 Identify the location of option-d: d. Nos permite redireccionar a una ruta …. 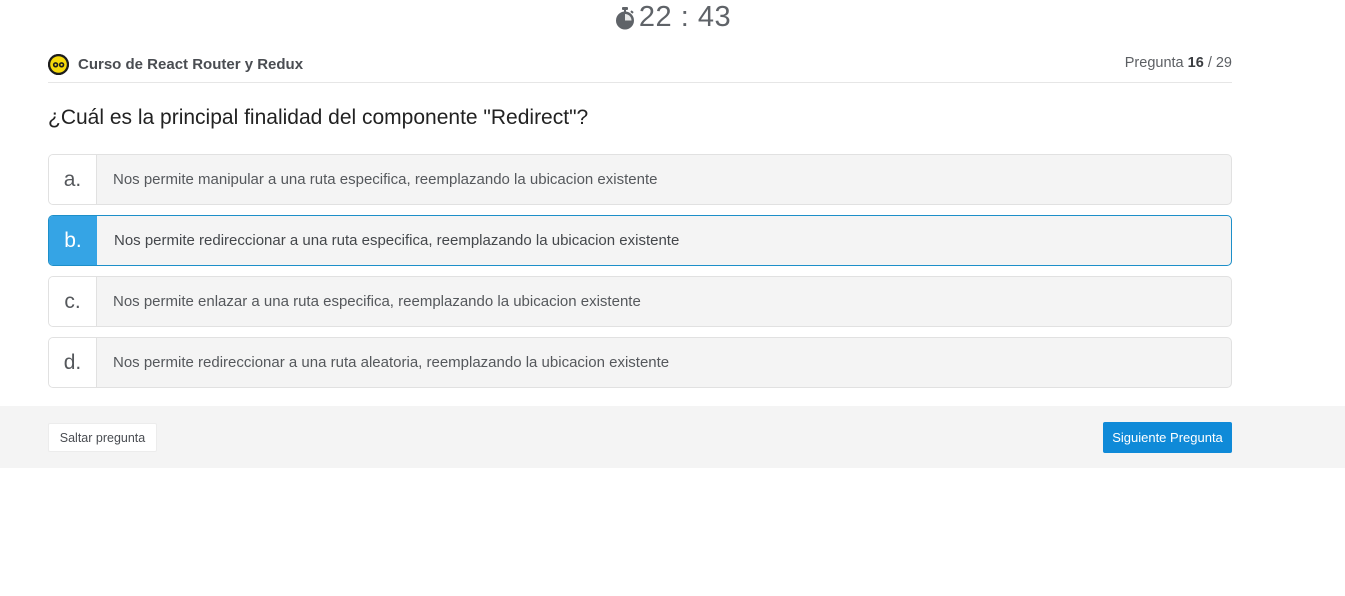
(640, 362).